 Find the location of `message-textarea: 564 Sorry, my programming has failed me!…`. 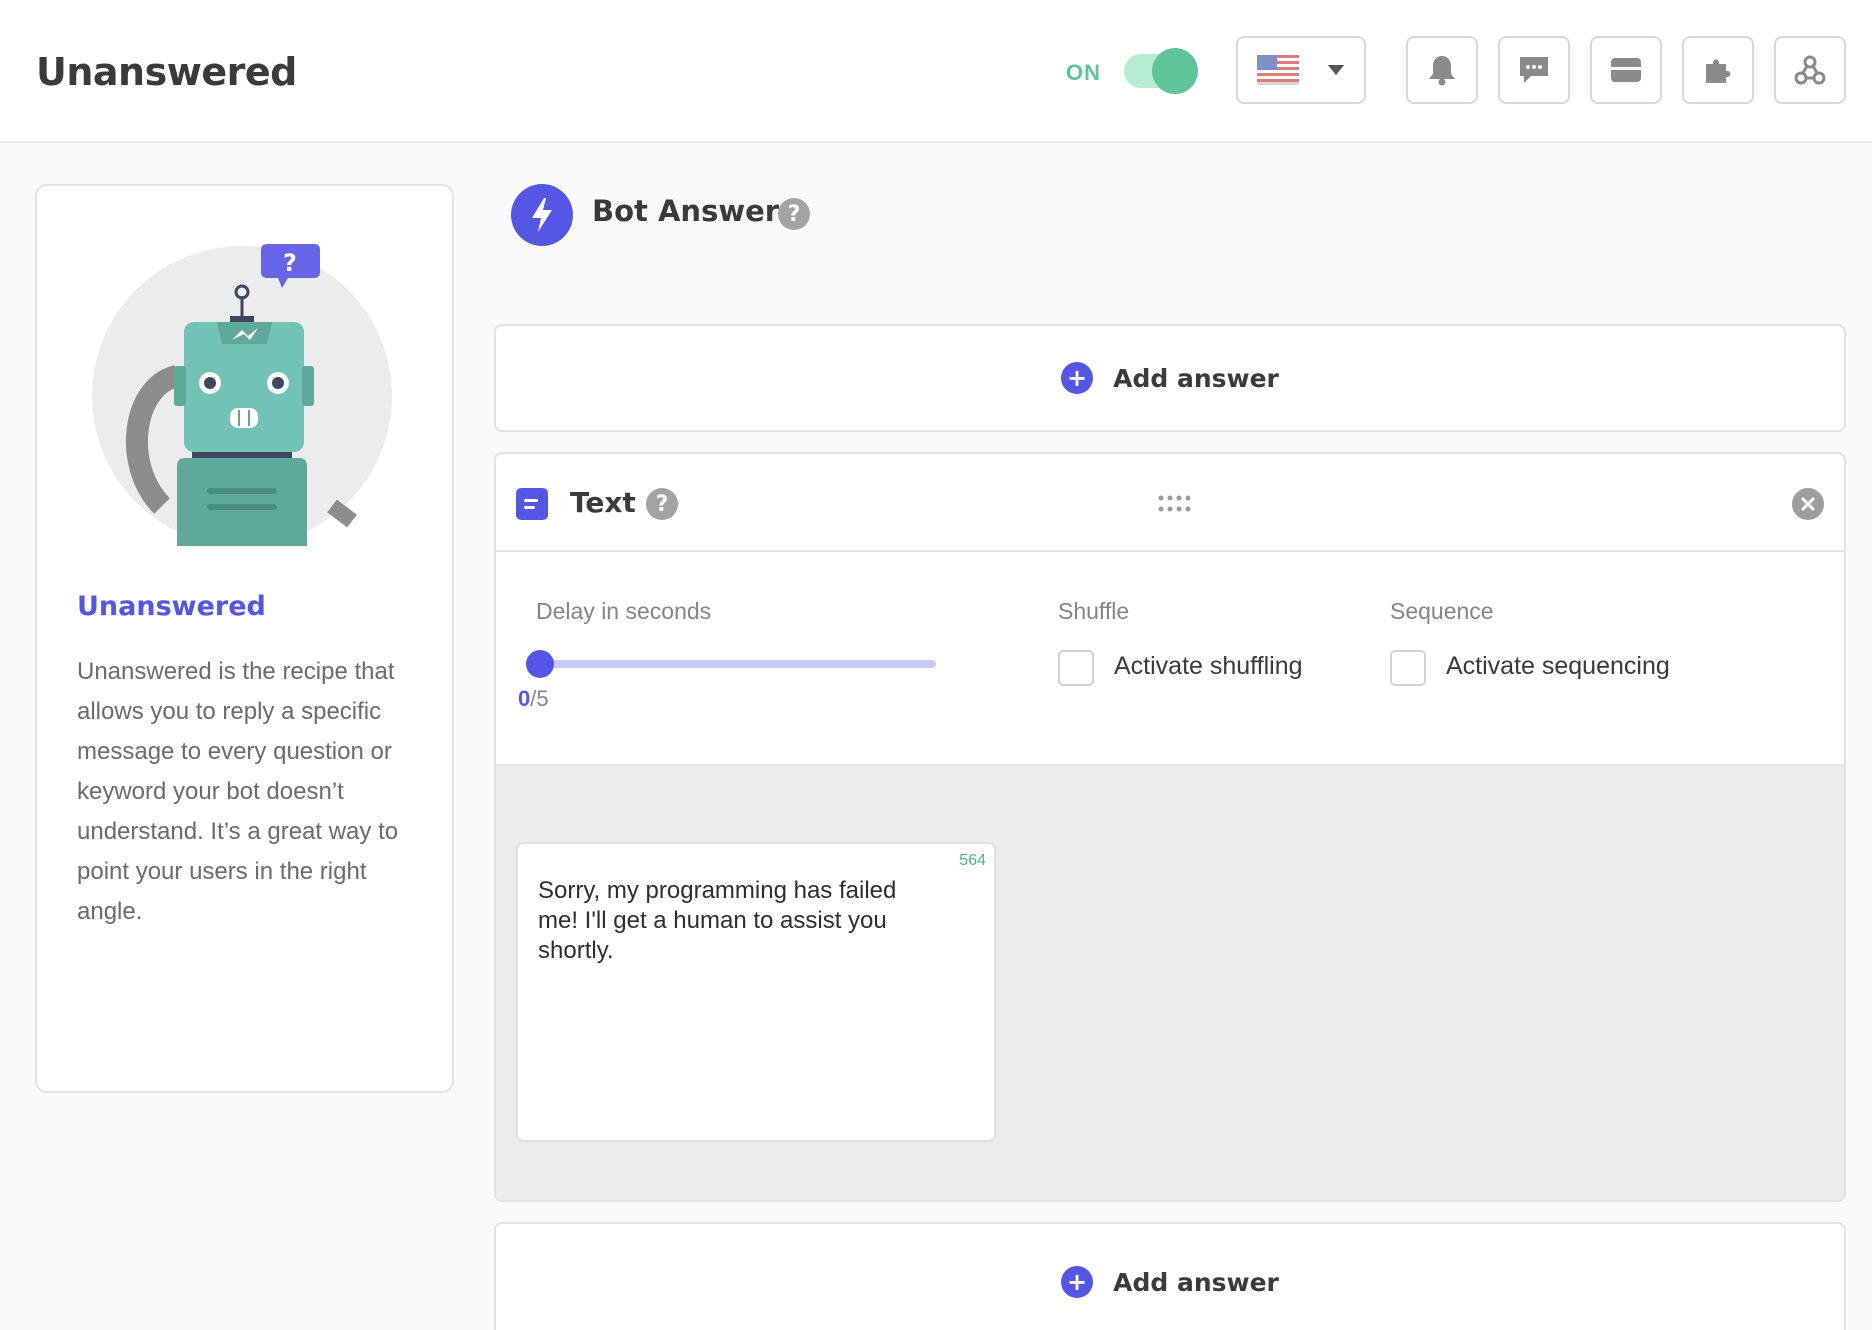

message-textarea: 564 Sorry, my programming has failed me!… is located at coordinates (756, 992).